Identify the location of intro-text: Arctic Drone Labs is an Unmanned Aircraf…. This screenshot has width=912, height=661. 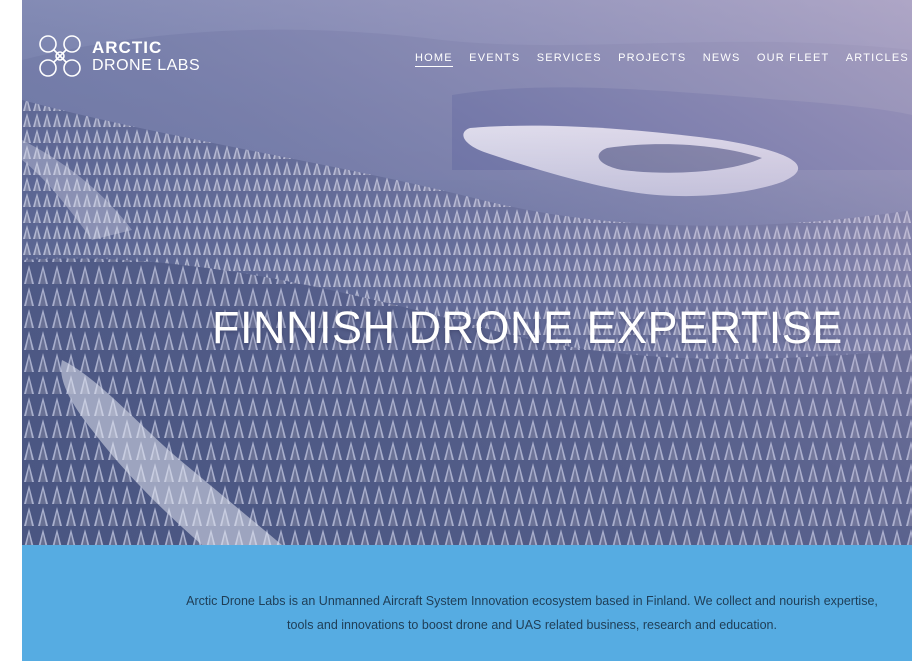
(532, 613).